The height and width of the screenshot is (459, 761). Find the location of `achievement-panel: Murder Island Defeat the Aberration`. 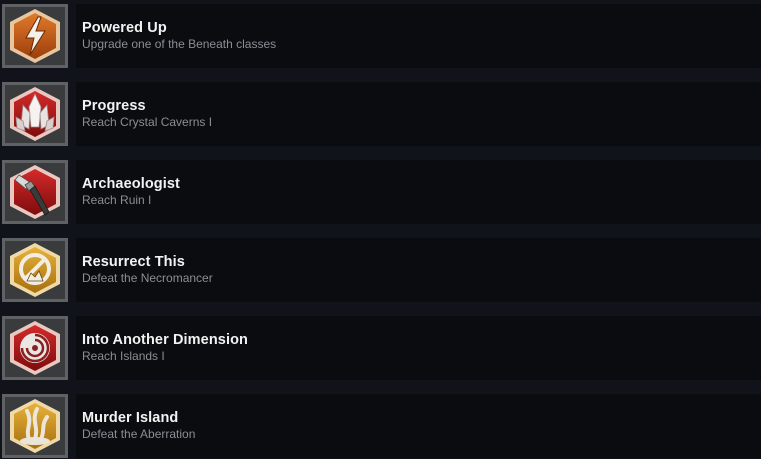

achievement-panel: Murder Island Defeat the Aberration is located at coordinates (418, 426).